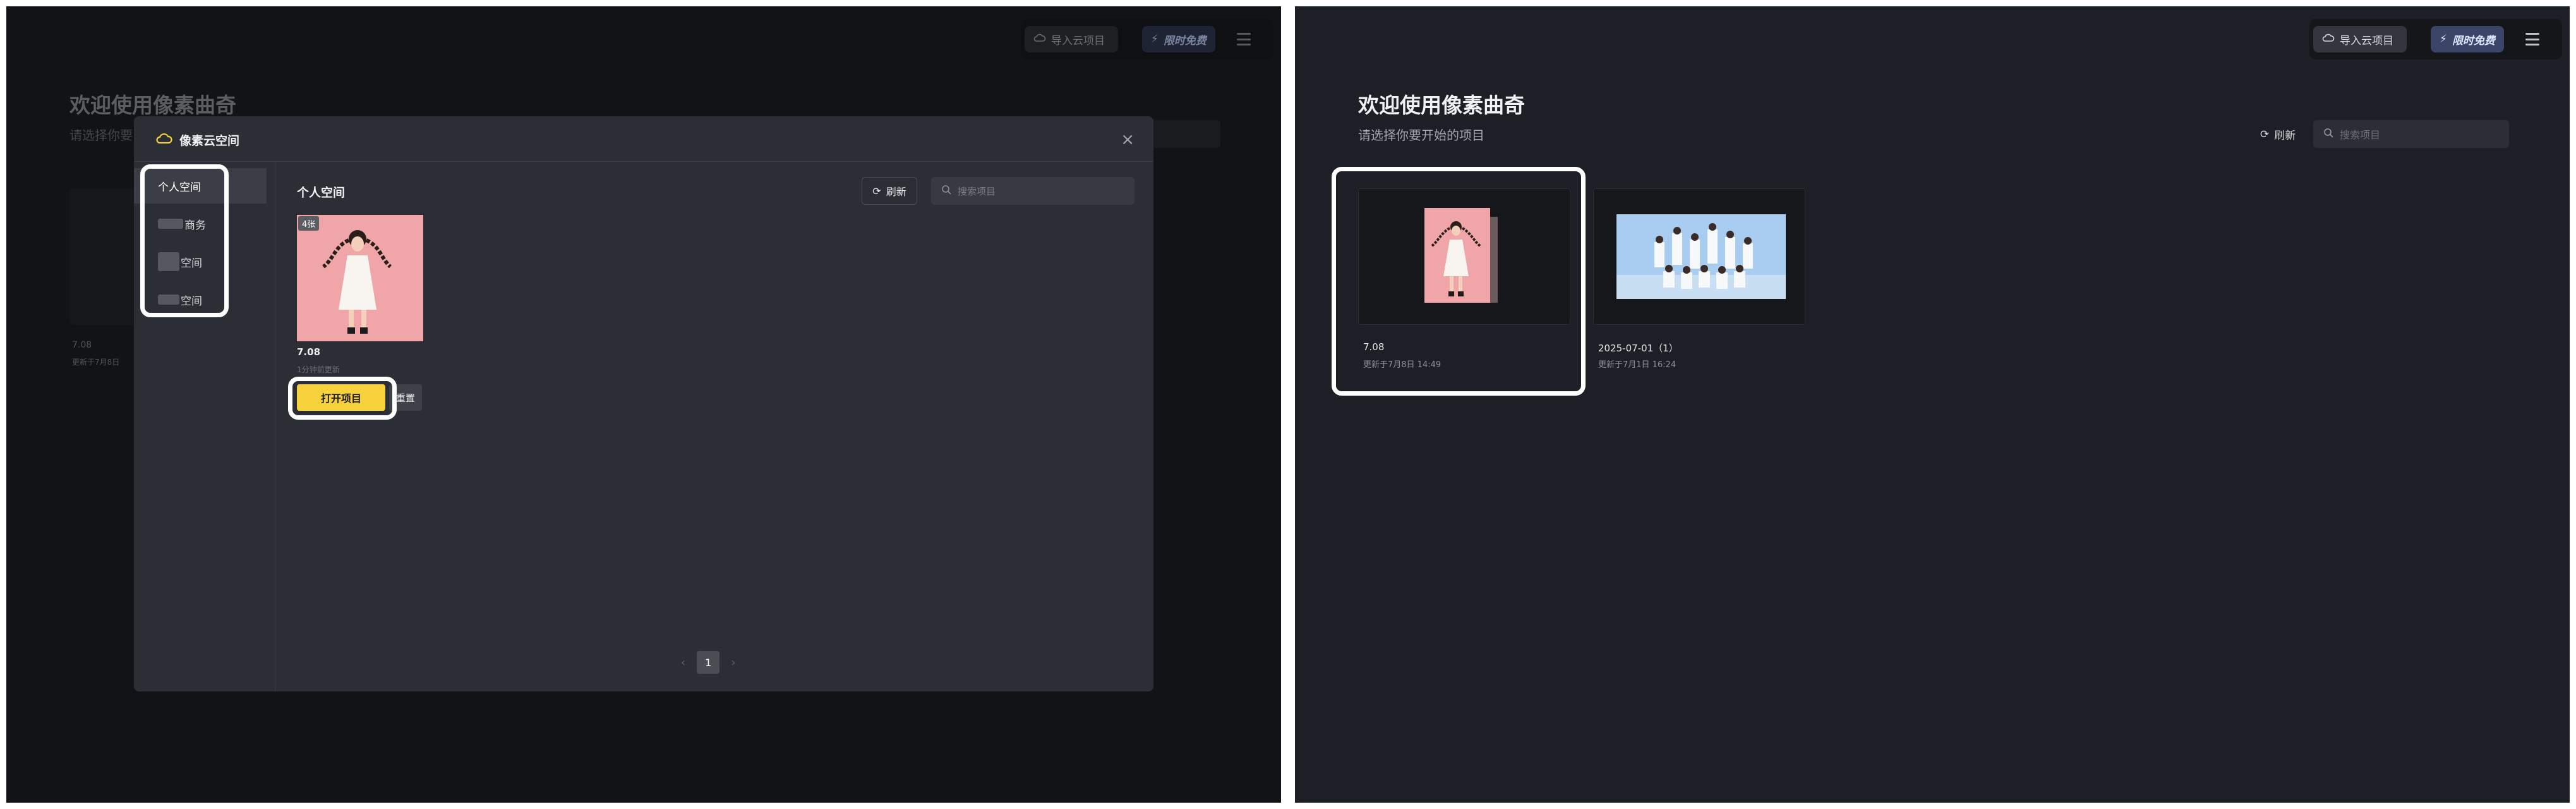  I want to click on project-date: 更新于7月1日 16:24, so click(1637, 365).